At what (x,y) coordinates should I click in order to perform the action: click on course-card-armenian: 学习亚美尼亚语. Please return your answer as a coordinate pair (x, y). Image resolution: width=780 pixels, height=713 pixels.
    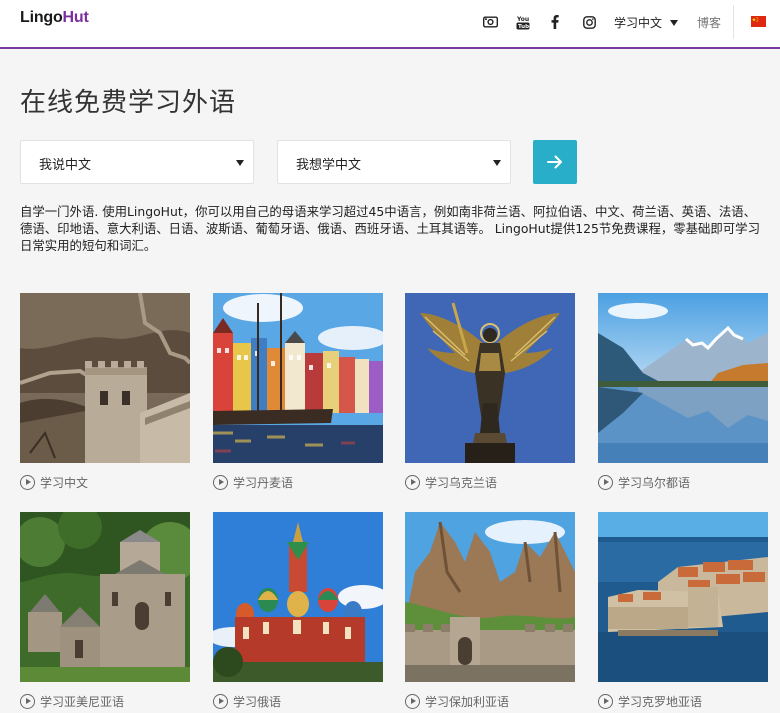
    Looking at the image, I should click on (105, 610).